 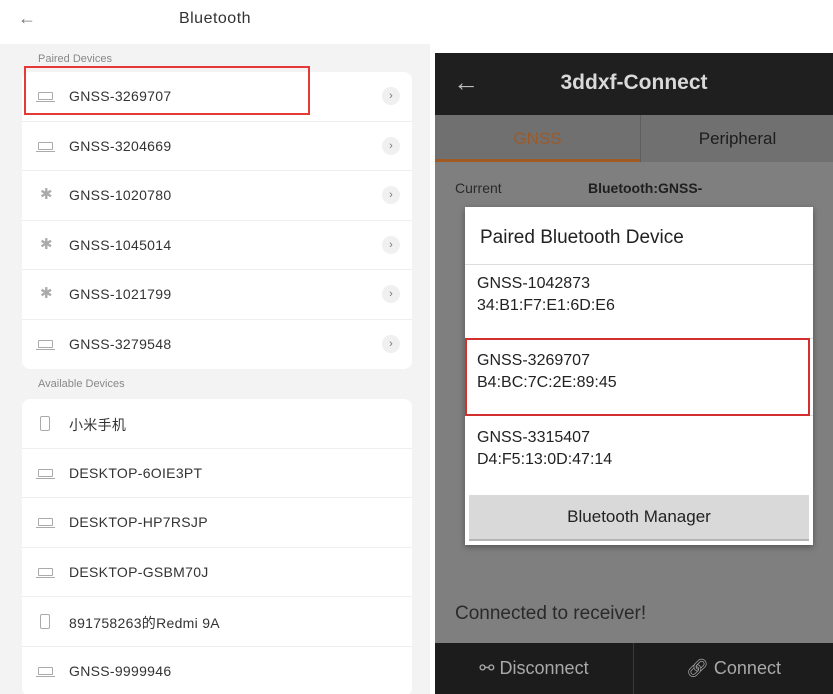 What do you see at coordinates (120, 670) in the screenshot?
I see `device-name: GNSS-9999946` at bounding box center [120, 670].